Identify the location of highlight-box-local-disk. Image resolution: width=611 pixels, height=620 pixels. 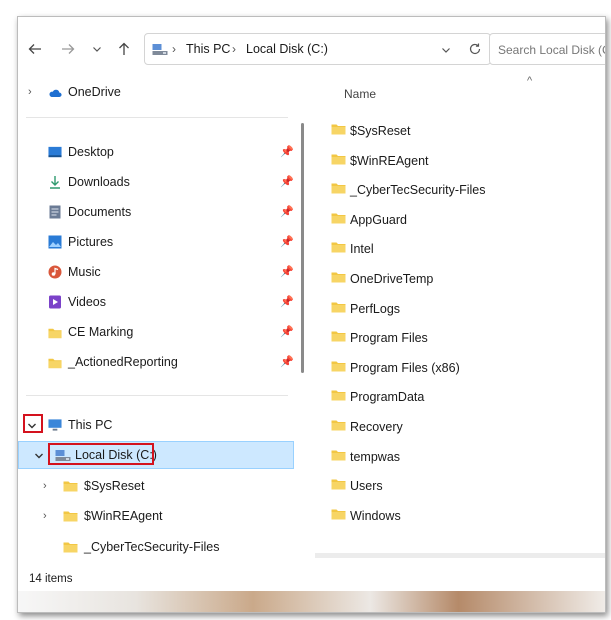
(101, 454).